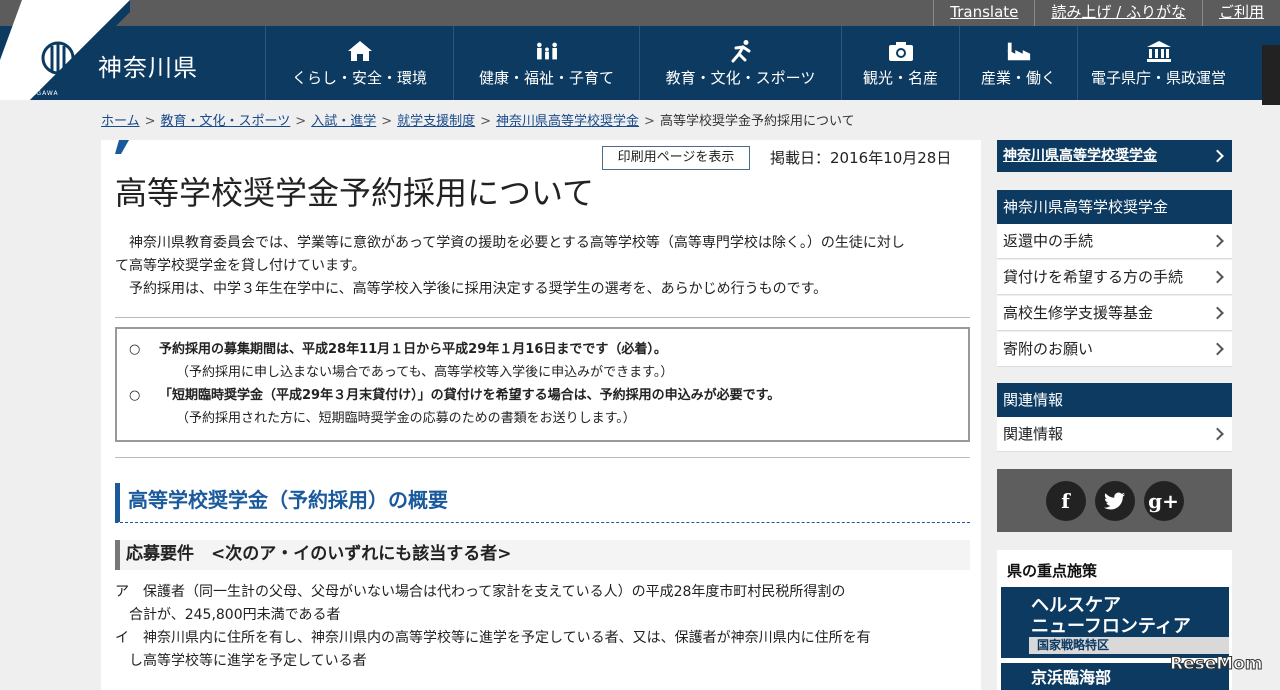 The width and height of the screenshot is (1280, 690). Describe the element at coordinates (983, 13) in the screenshot. I see `translate-link: Translate` at that location.